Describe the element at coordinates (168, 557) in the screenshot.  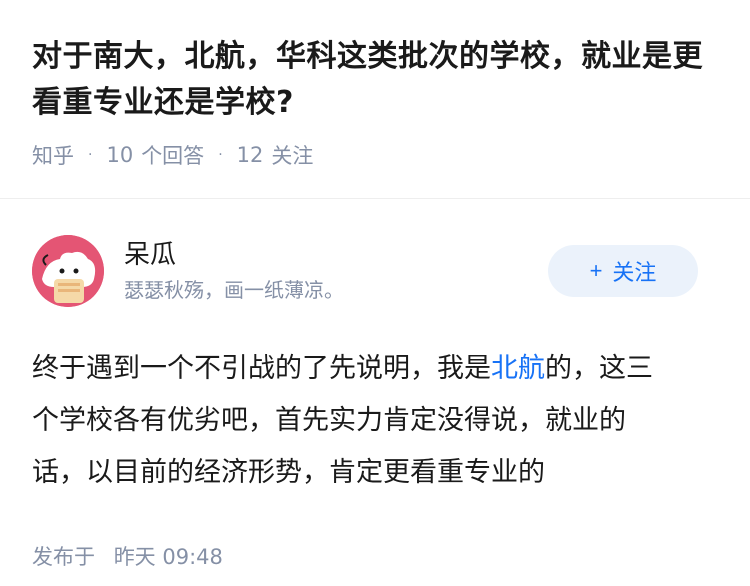
I see `publish-time: 昨天 09:48` at that location.